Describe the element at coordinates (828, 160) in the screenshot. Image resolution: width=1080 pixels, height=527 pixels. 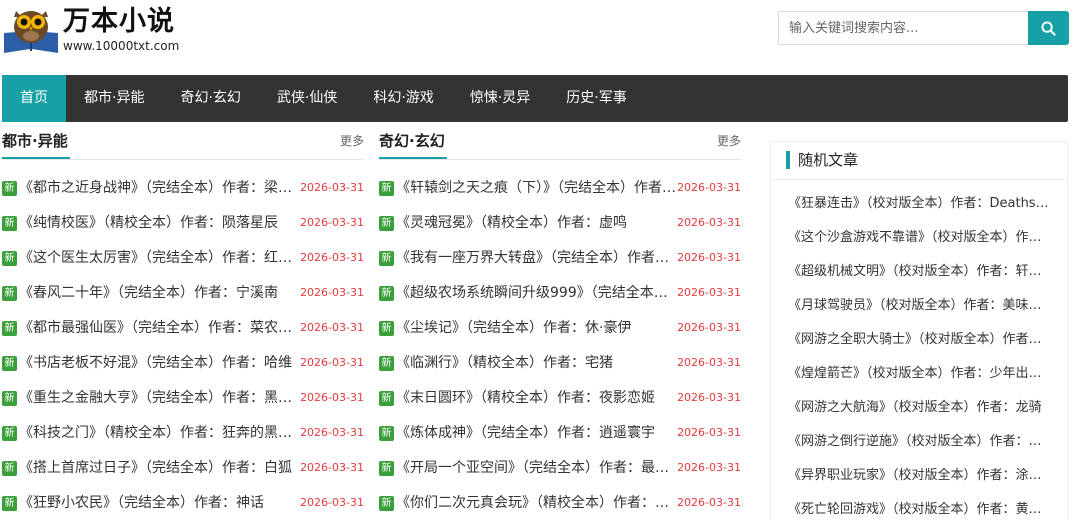
I see `panel-title: 随机文章` at that location.